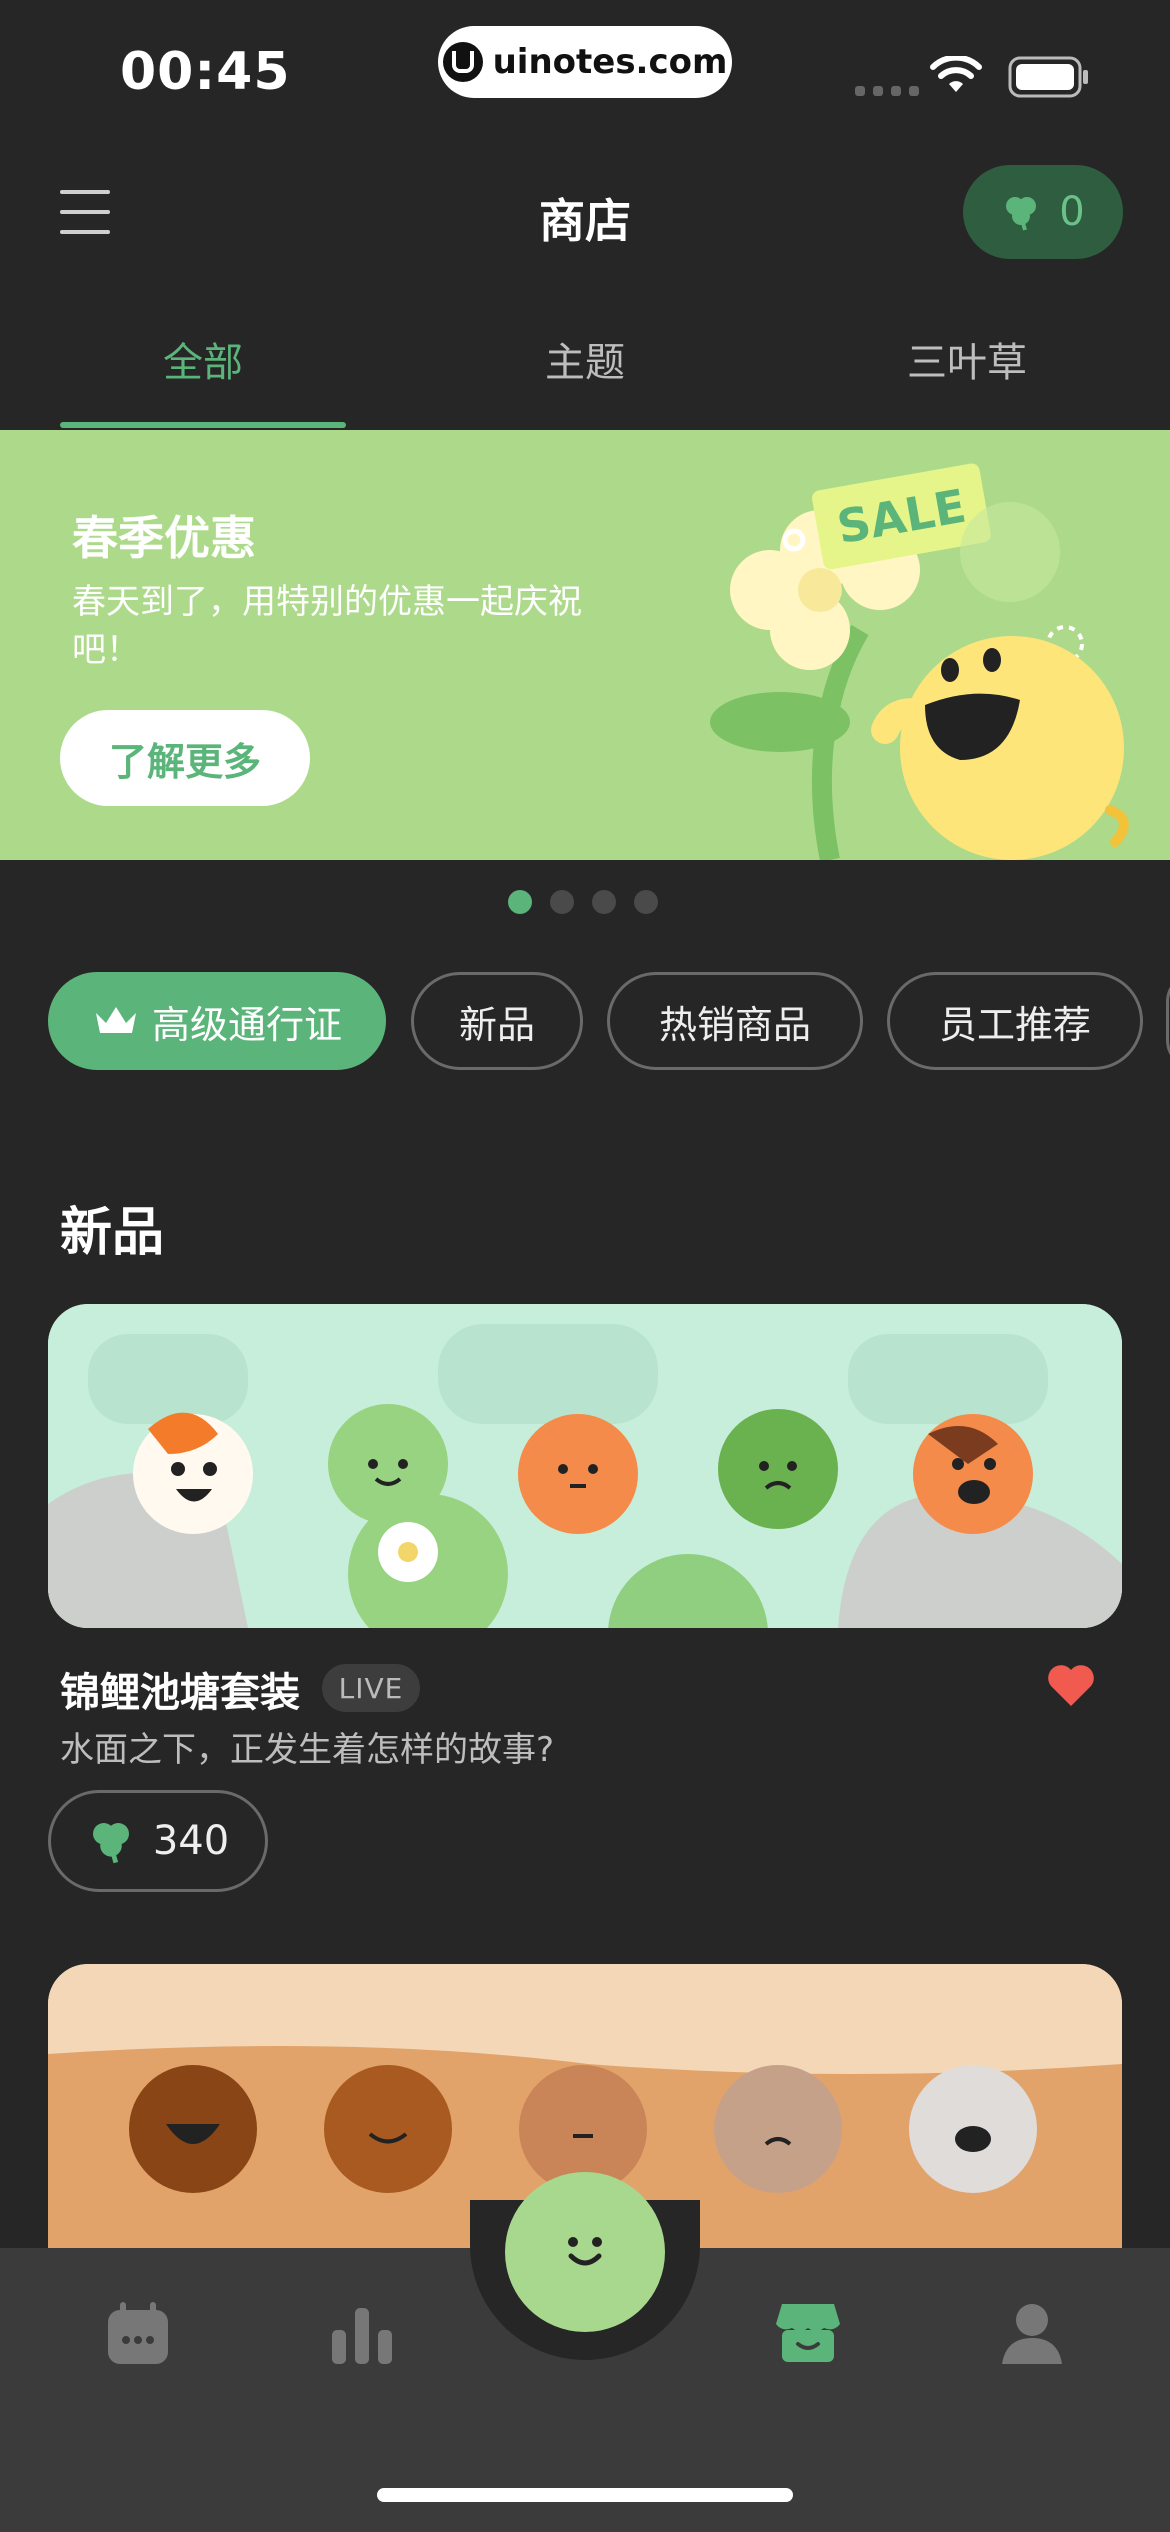 The height and width of the screenshot is (2532, 1170). What do you see at coordinates (734, 1024) in the screenshot?
I see `chip-label: 热销商品` at bounding box center [734, 1024].